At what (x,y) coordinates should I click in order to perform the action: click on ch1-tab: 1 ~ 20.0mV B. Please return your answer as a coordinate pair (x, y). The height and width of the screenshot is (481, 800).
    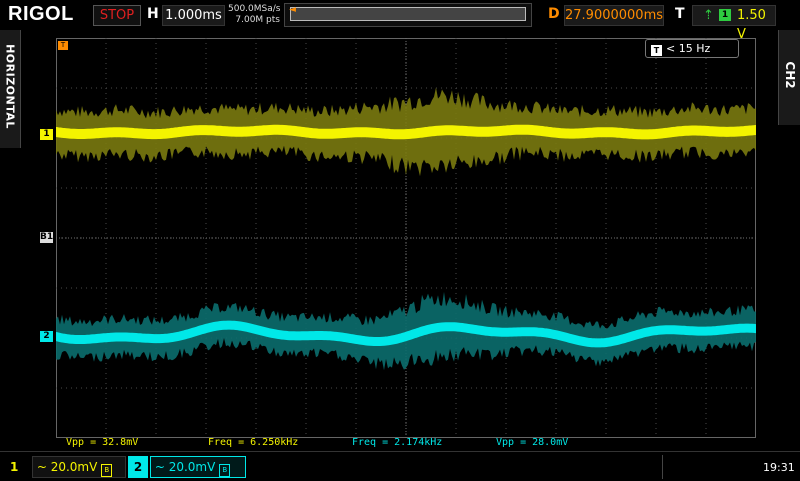
    Looking at the image, I should click on (65, 467).